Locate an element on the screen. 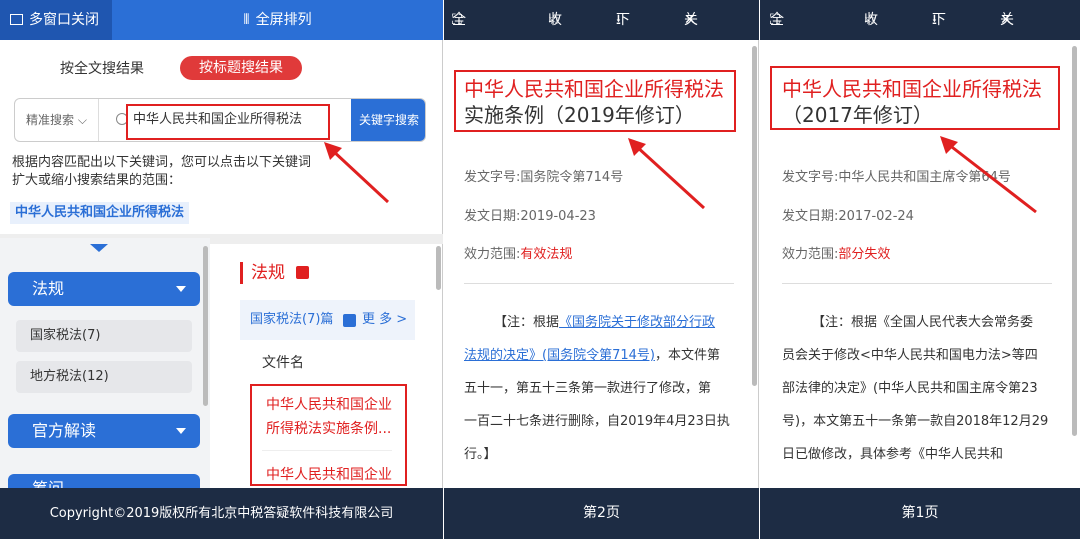 The image size is (1080, 539). doc-date: 发文日期:2019-04-23 is located at coordinates (530, 216).